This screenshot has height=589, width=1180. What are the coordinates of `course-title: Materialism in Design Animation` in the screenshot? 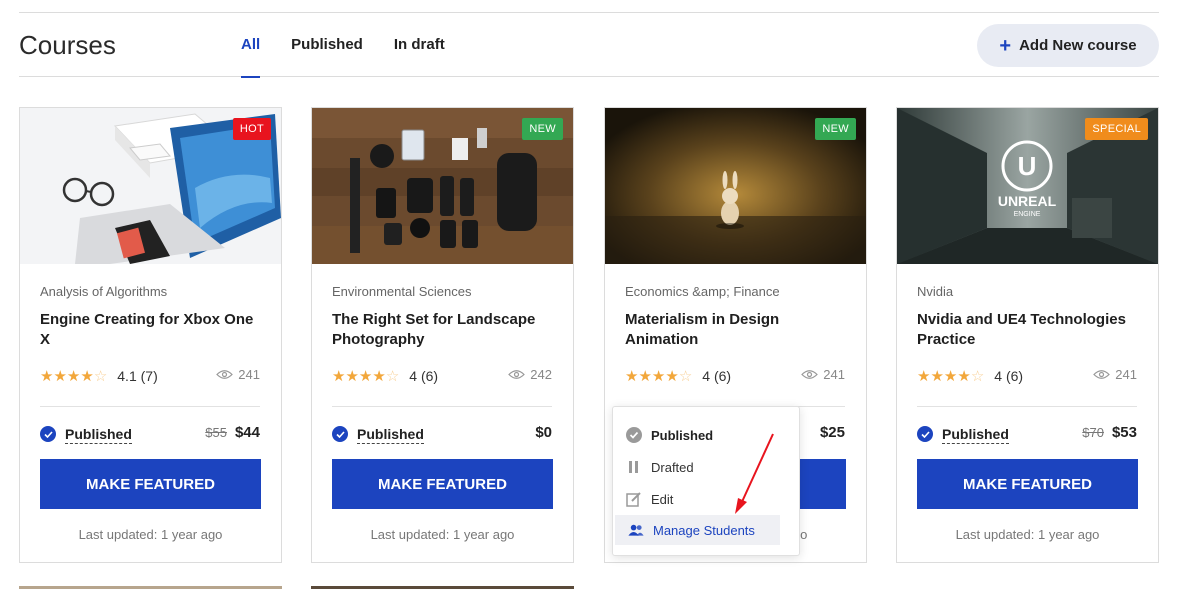 It's located at (737, 330).